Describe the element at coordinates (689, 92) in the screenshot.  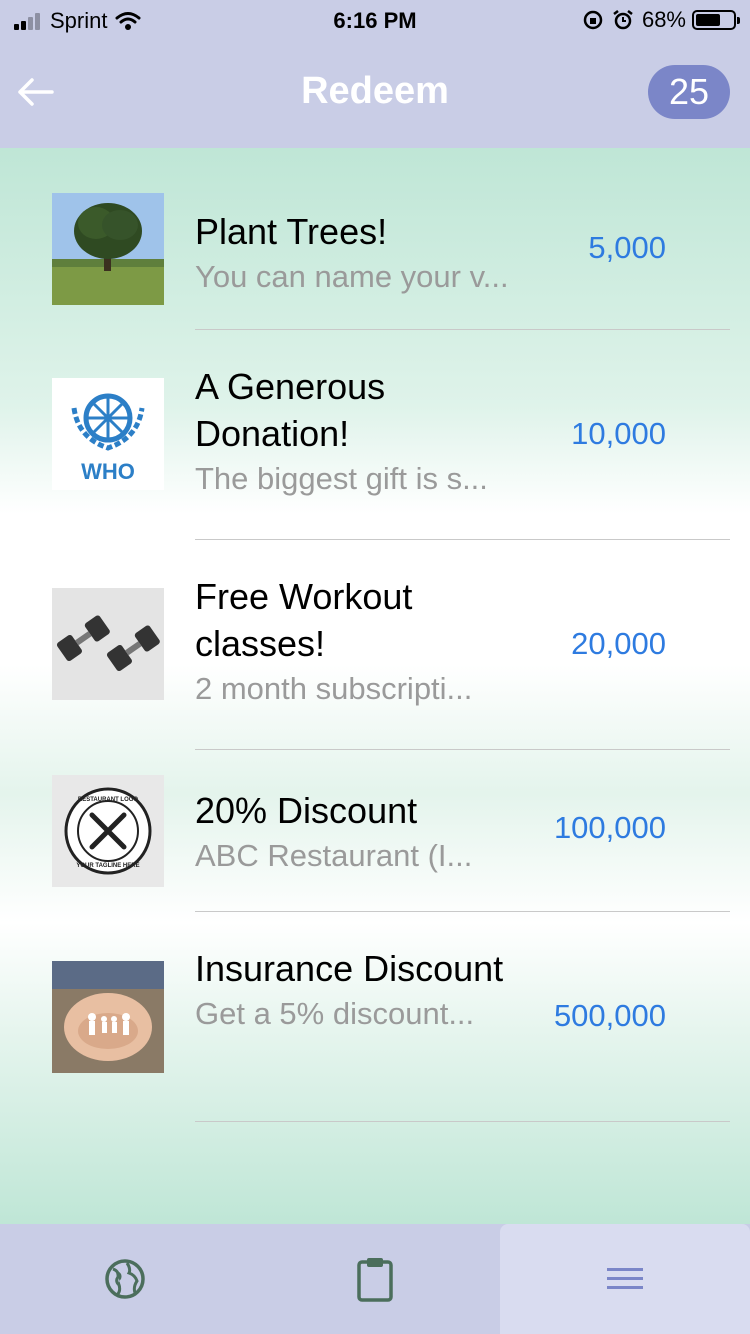
I see `points-badge: 25` at that location.